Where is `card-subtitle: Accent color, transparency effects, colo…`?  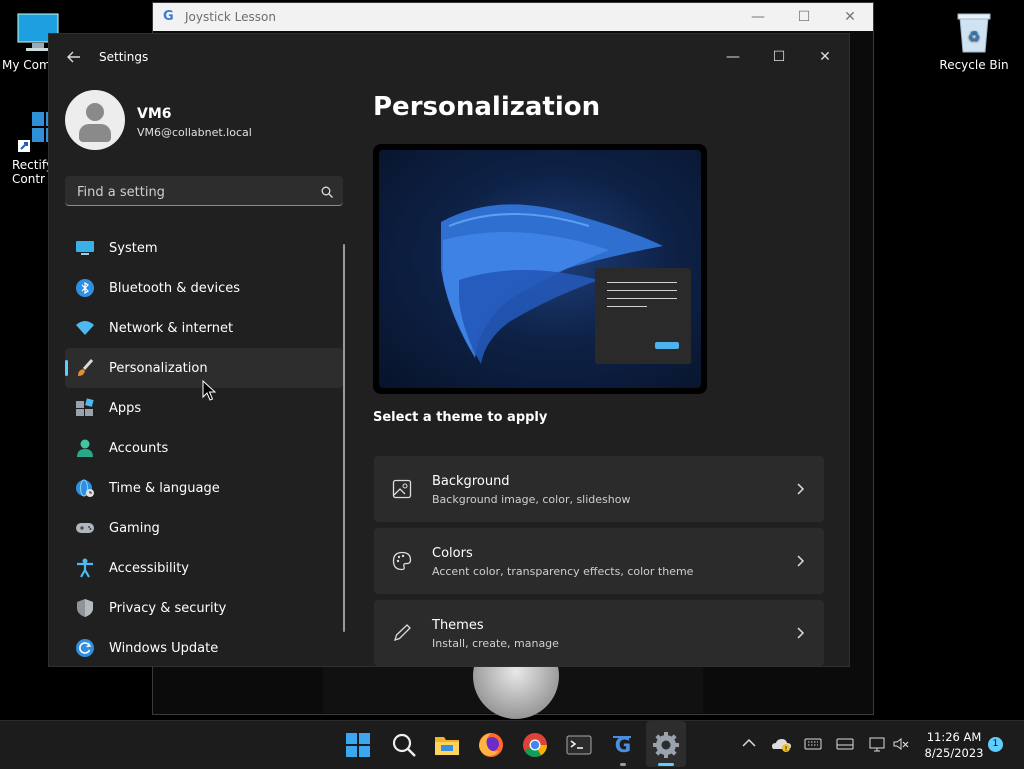 card-subtitle: Accent color, transparency effects, colo… is located at coordinates (563, 571).